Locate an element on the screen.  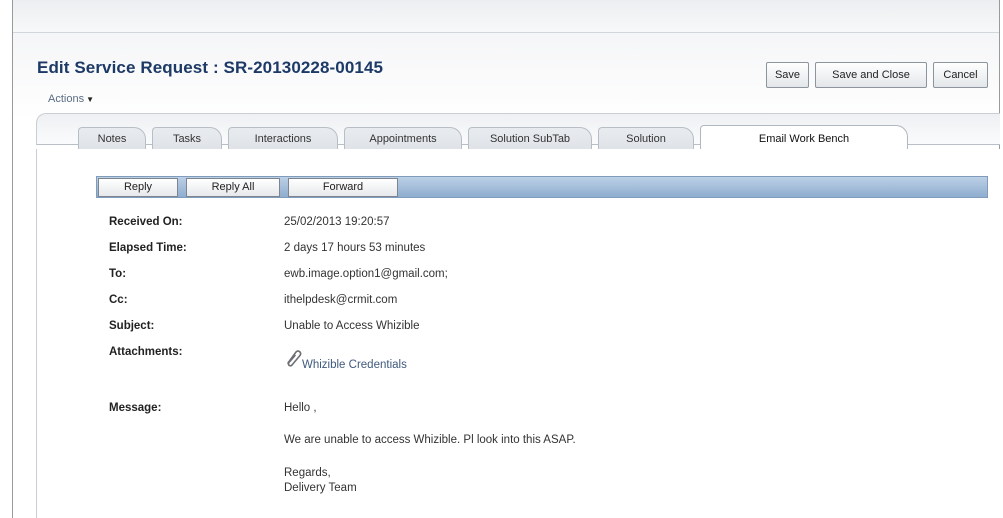
subject-value: Unable to Access Whizible is located at coordinates (352, 326).